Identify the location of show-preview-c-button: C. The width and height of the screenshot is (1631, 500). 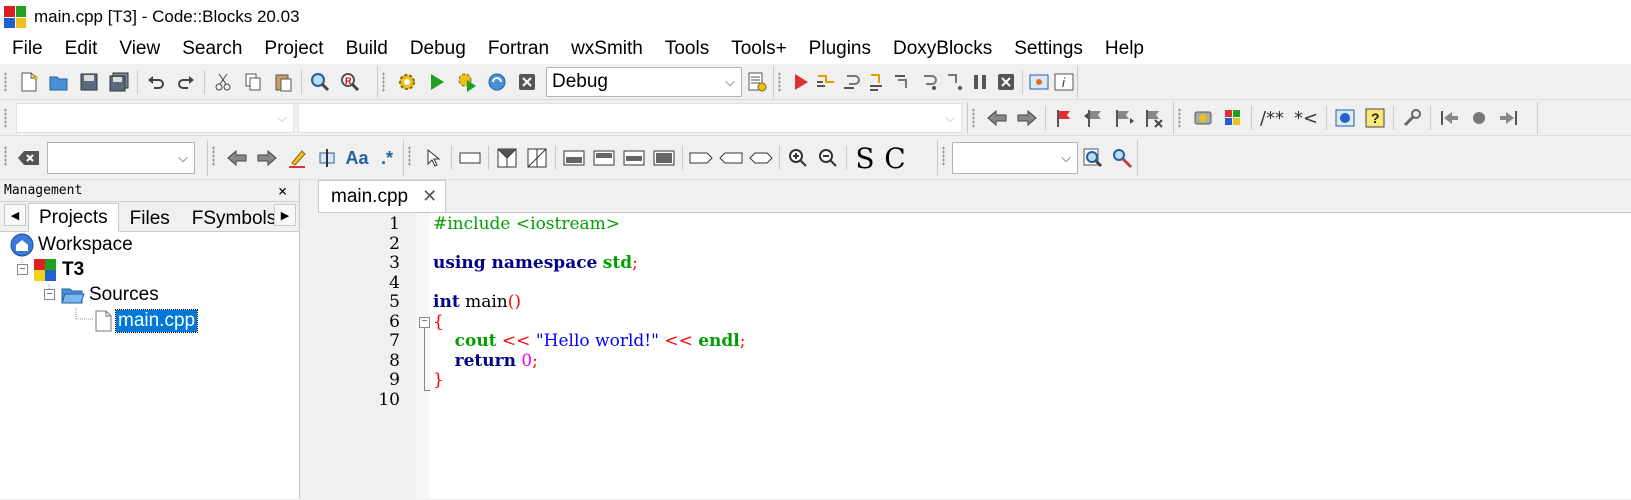
(895, 158).